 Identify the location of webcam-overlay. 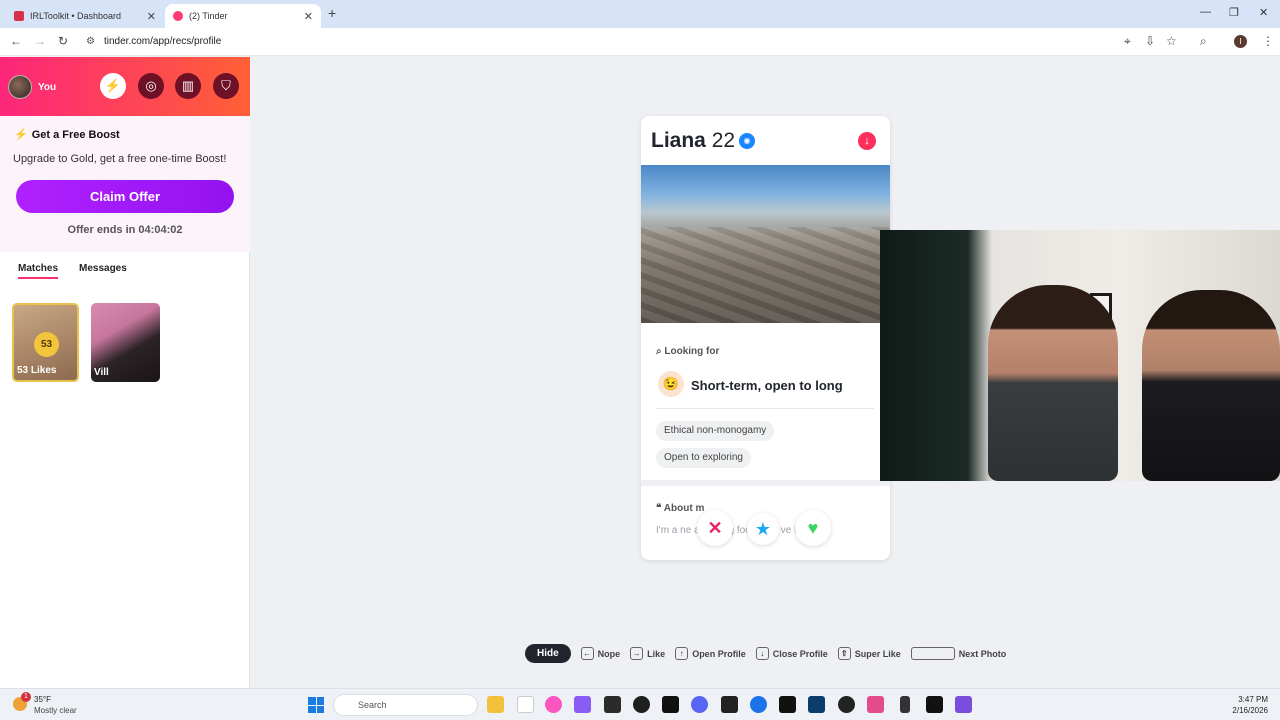
(1080, 355).